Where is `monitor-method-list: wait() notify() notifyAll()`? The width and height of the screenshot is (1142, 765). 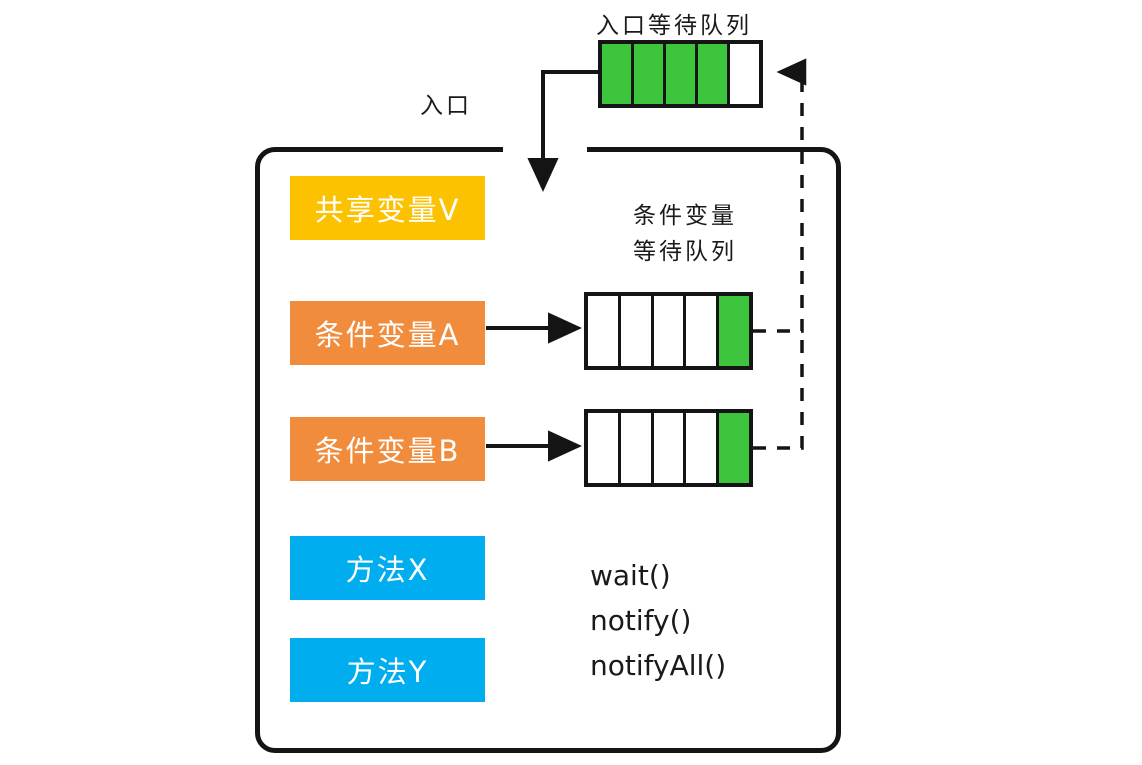
monitor-method-list: wait() notify() notifyAll() is located at coordinates (658, 620).